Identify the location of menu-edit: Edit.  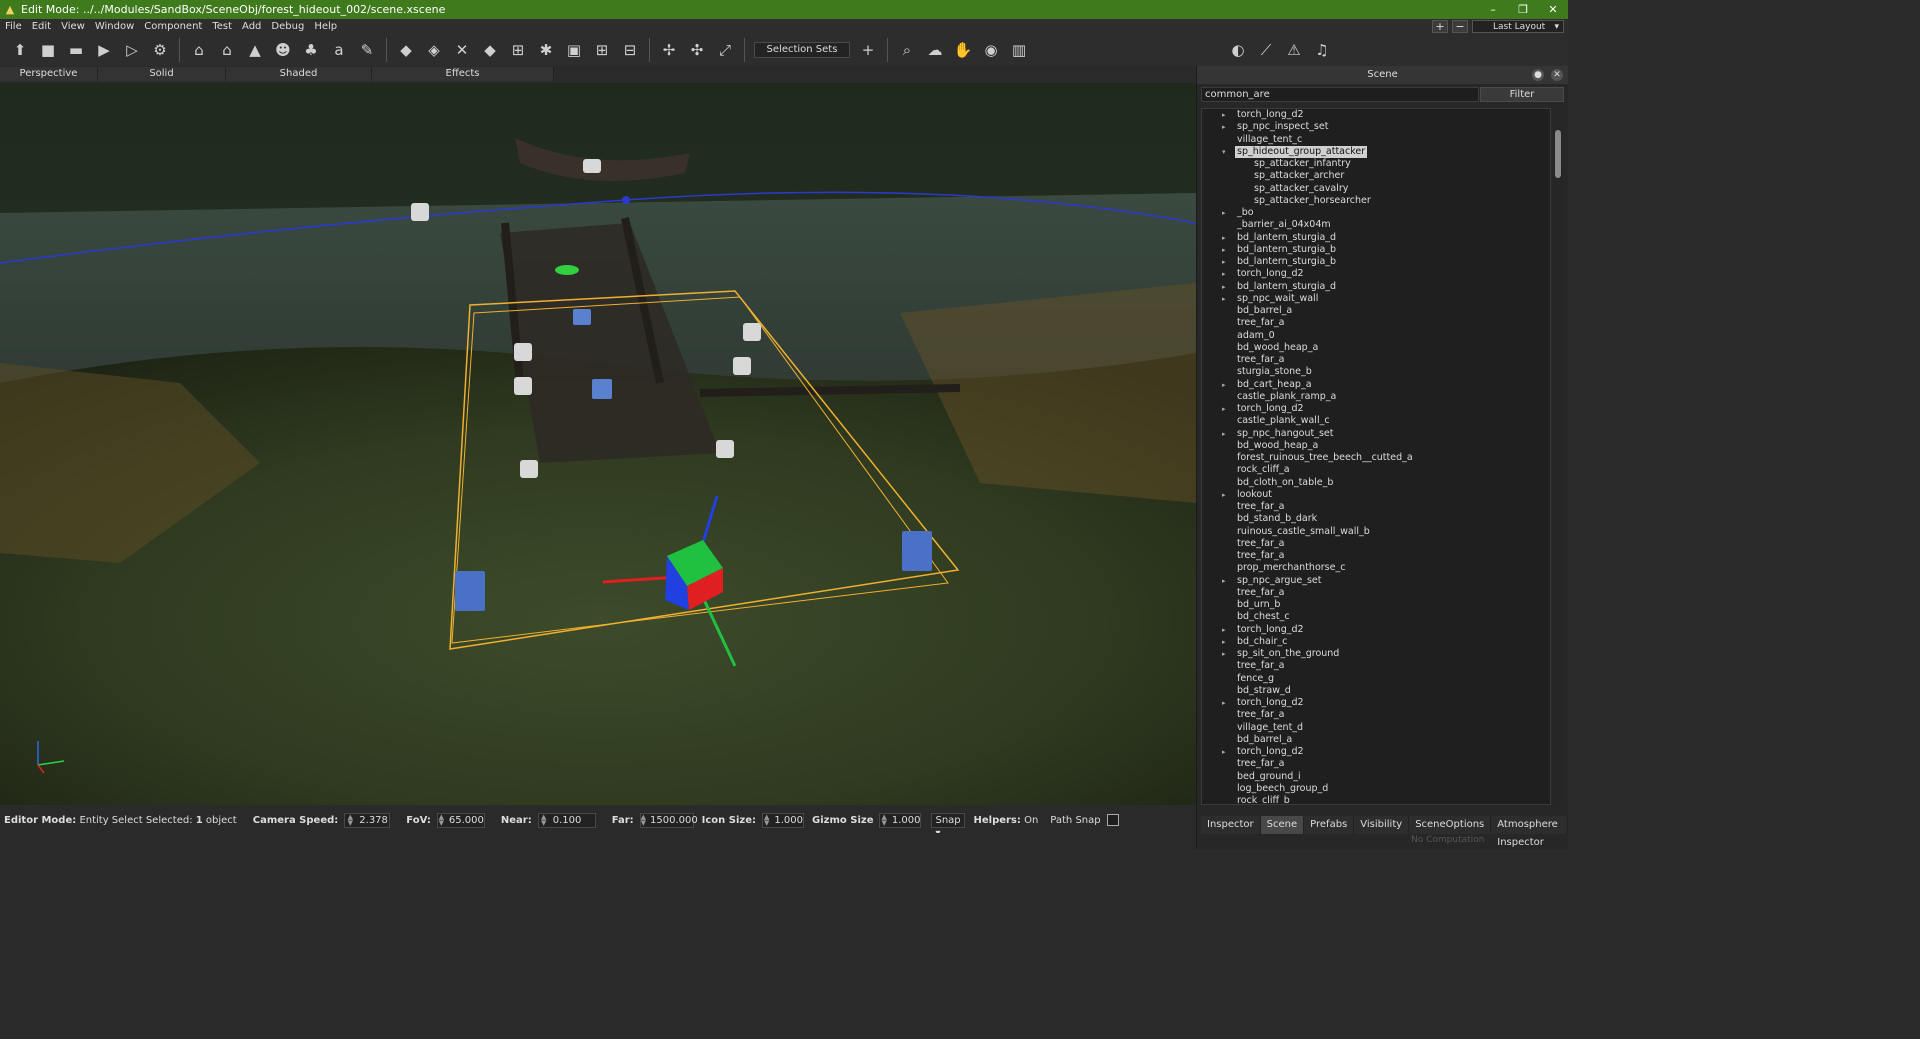
(41, 26).